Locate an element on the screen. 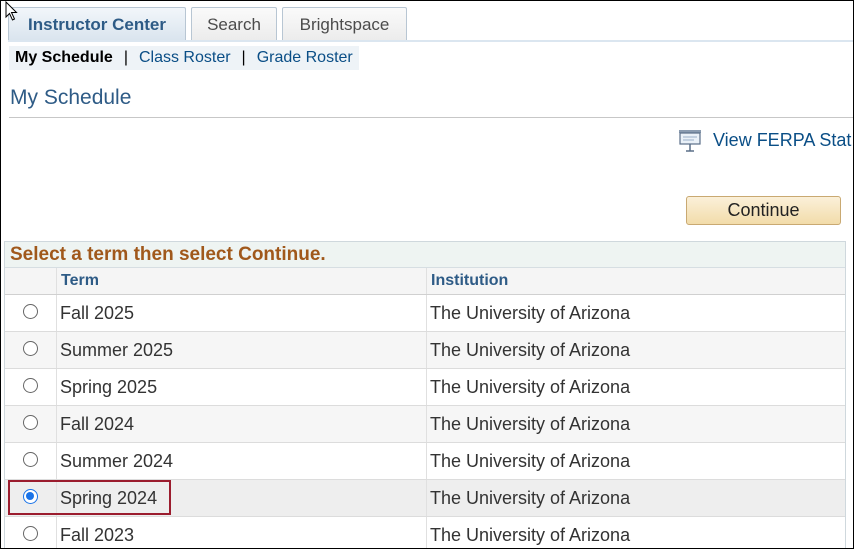 This screenshot has width=854, height=549. tab-bar: Instructor Center Search Brightspace is located at coordinates (428, 24).